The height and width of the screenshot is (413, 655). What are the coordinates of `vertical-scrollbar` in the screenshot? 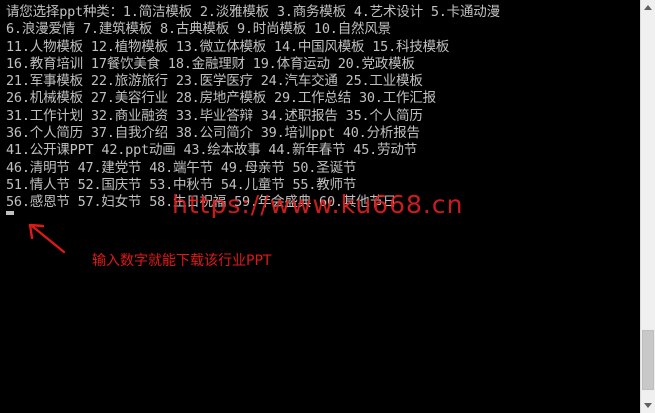 It's located at (647, 206).